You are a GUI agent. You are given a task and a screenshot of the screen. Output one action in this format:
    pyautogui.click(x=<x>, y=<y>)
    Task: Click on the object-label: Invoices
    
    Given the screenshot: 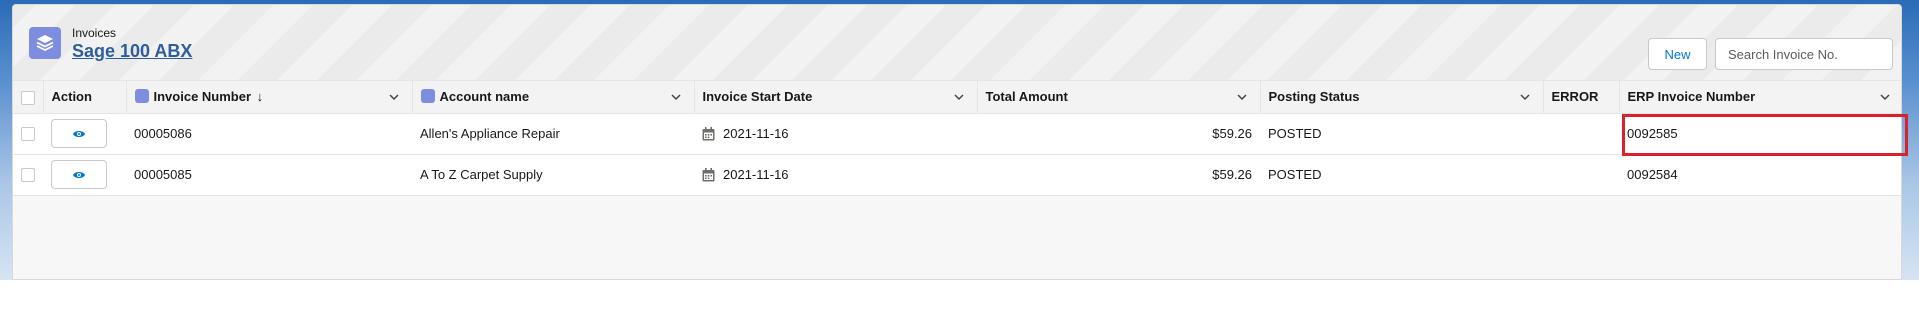 What is the action you would take?
    pyautogui.click(x=94, y=33)
    